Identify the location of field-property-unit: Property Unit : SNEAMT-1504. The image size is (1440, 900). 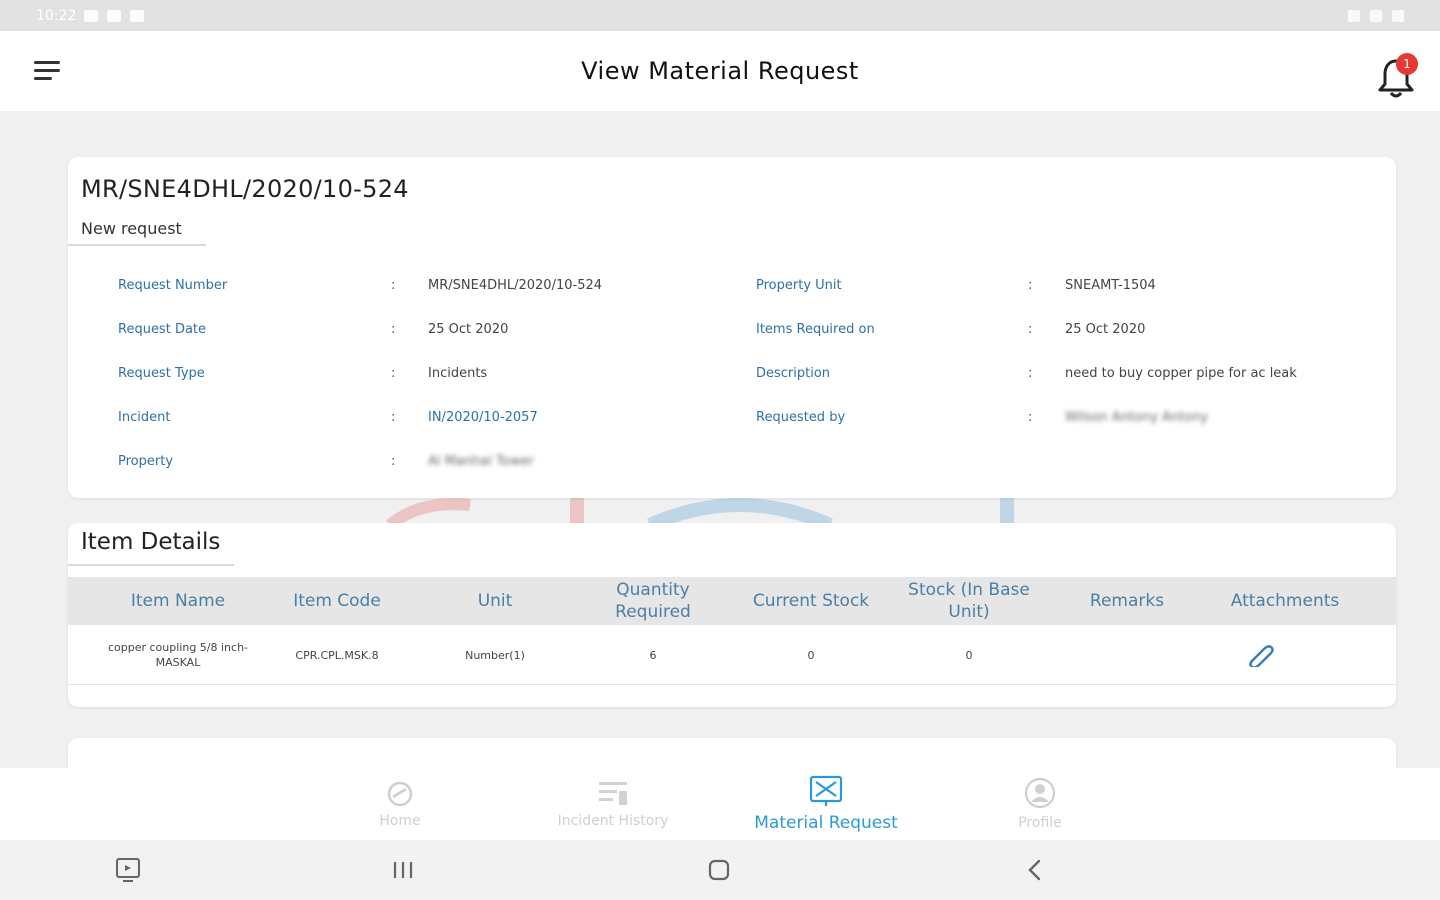
(732, 285).